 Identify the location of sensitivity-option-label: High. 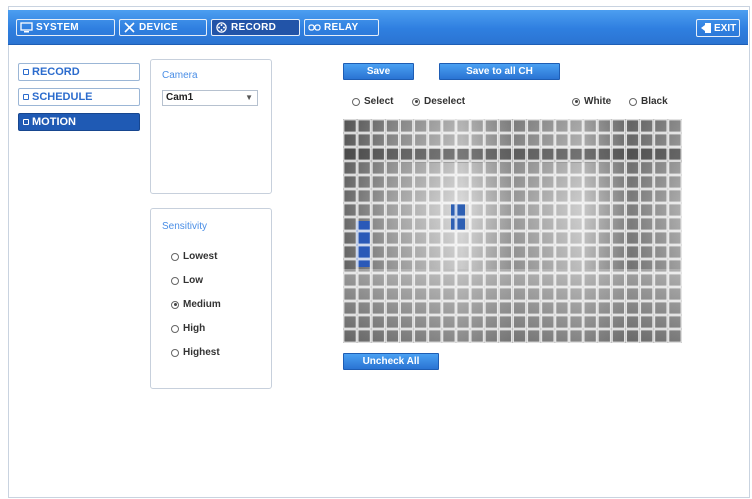
(194, 328).